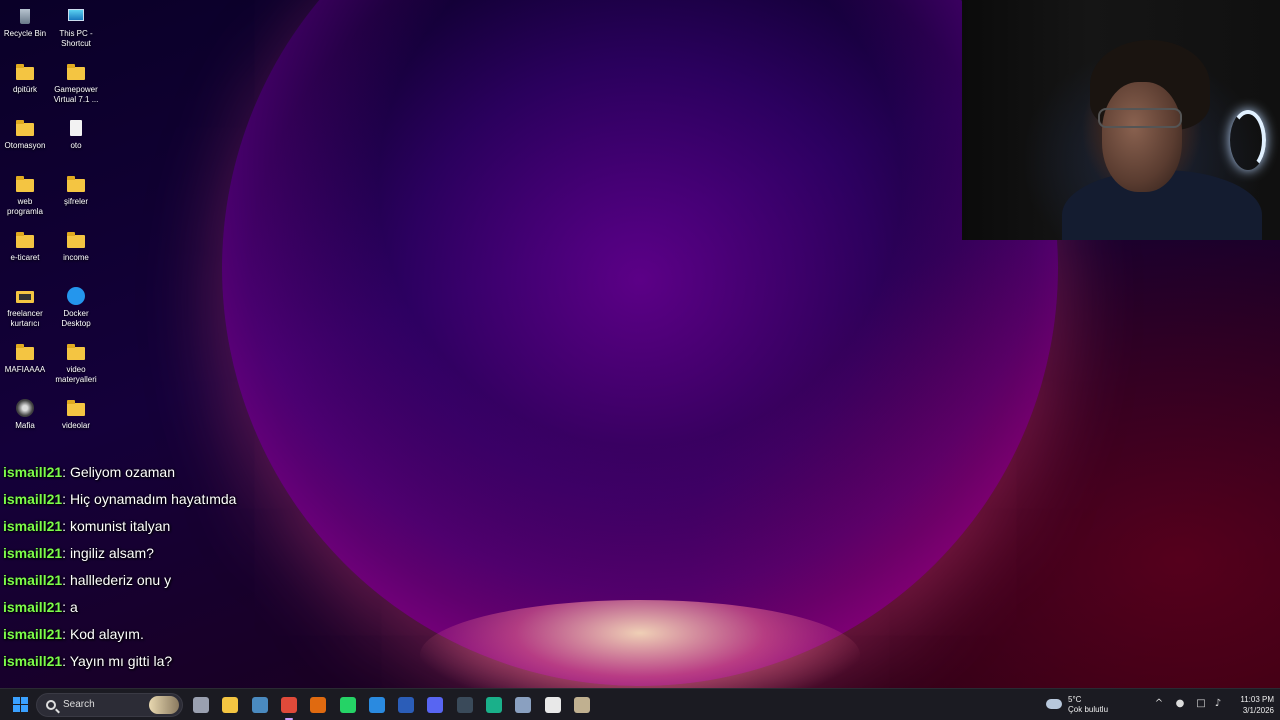 This screenshot has width=1280, height=720. Describe the element at coordinates (121, 661) in the screenshot. I see `chat-text: Yayın mı gitti la?` at that location.